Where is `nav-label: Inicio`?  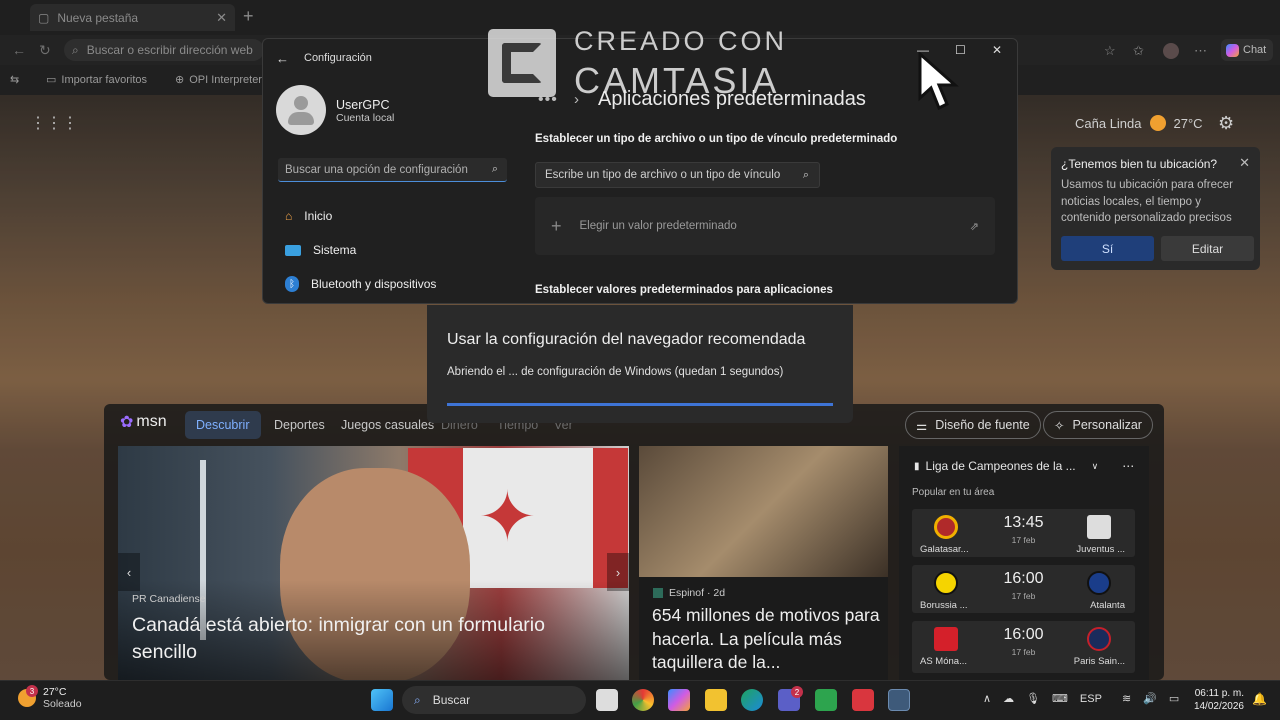 nav-label: Inicio is located at coordinates (318, 216).